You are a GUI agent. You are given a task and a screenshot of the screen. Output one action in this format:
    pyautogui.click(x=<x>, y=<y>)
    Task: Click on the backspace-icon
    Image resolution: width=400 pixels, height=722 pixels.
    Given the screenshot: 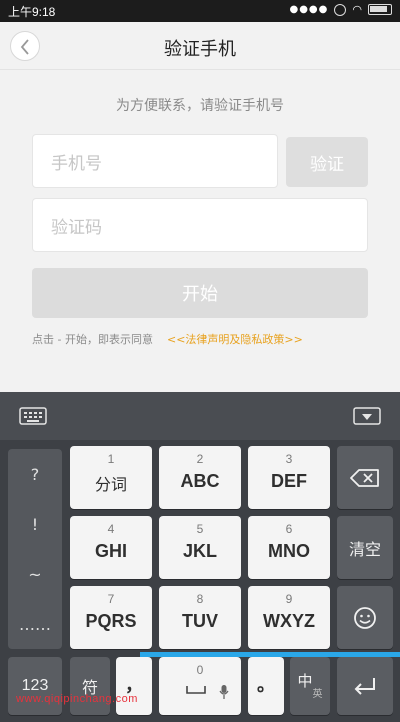 What is the action you would take?
    pyautogui.click(x=364, y=477)
    